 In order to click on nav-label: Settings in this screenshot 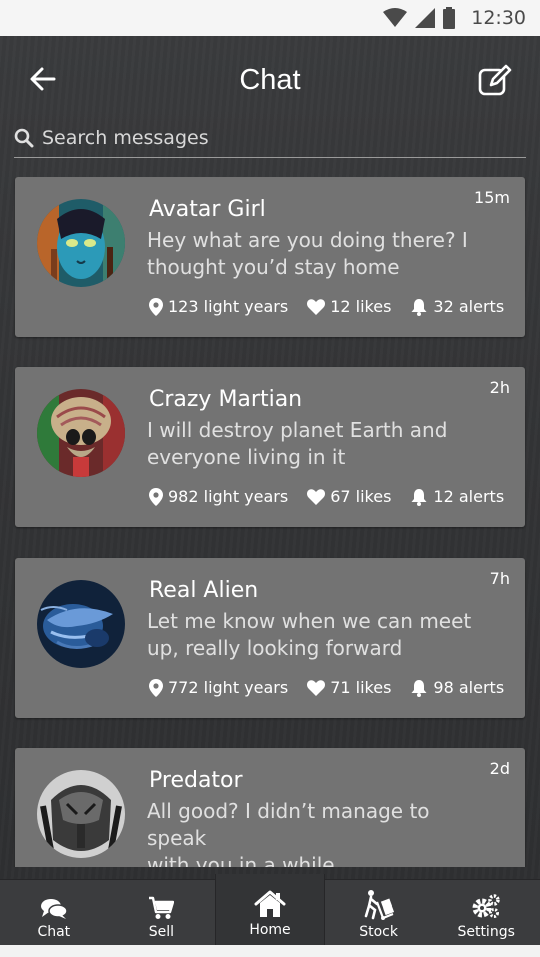, I will do `click(486, 932)`.